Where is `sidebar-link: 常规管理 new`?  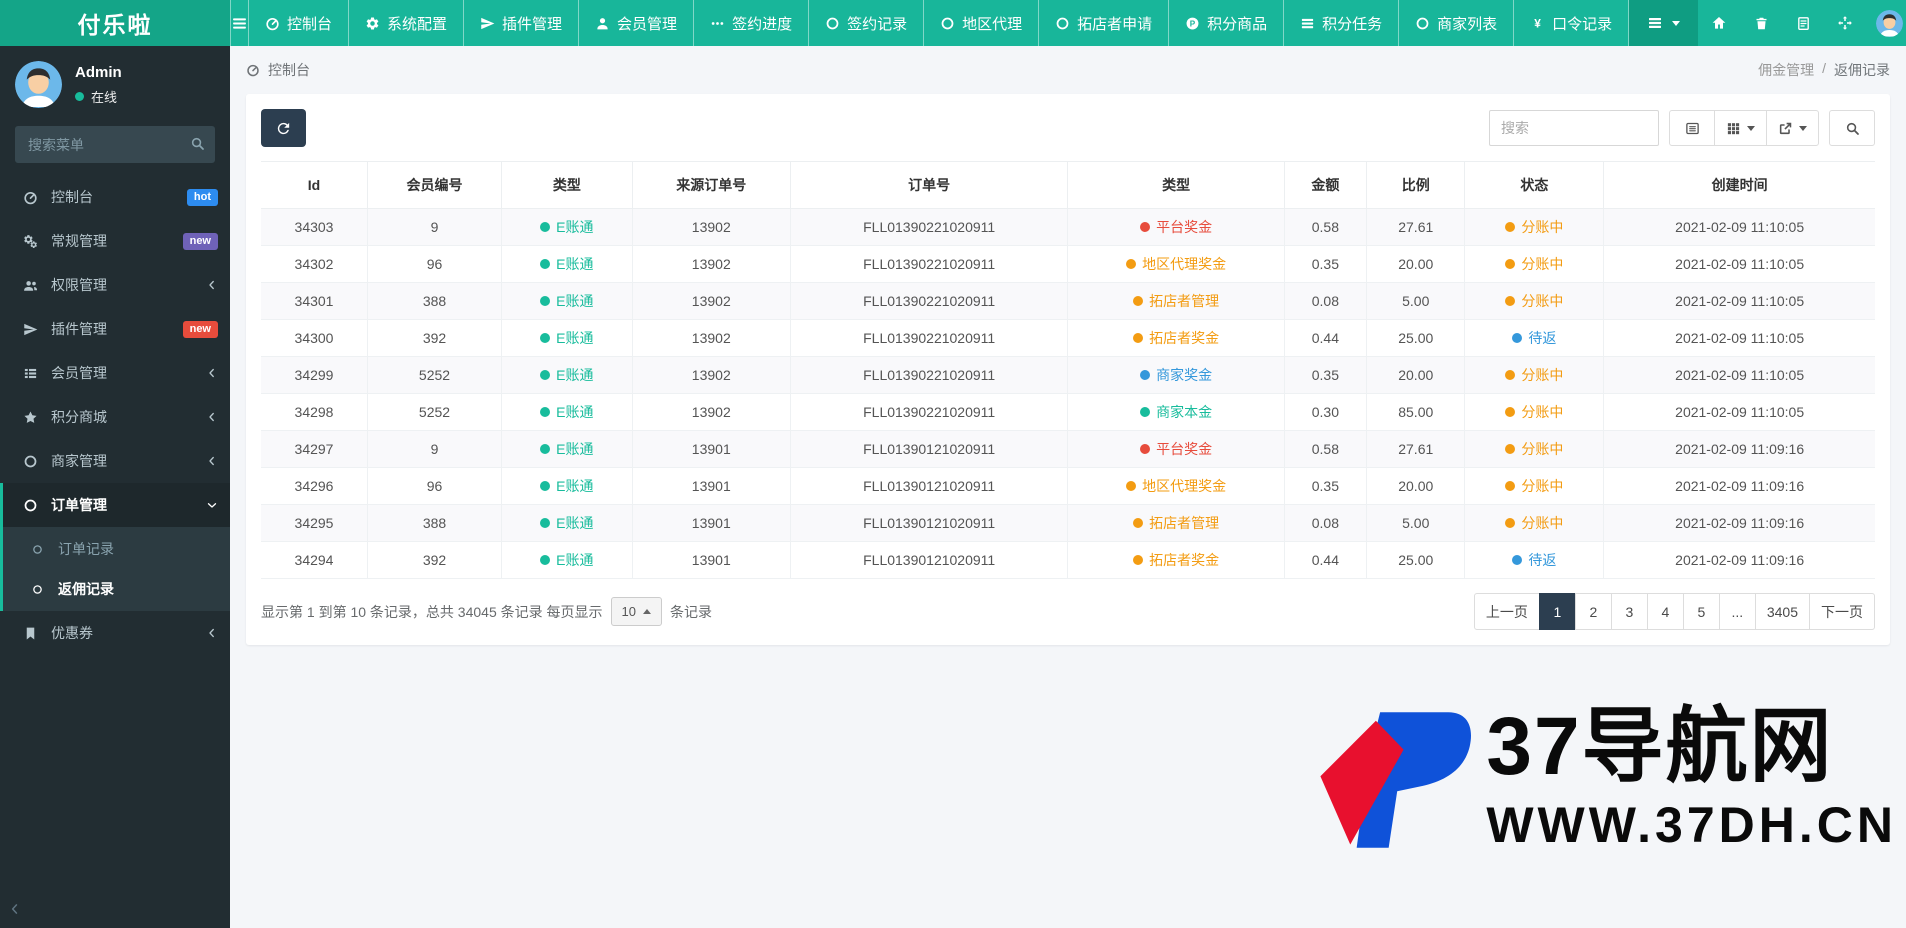
sidebar-link: 常规管理 new is located at coordinates (116, 241).